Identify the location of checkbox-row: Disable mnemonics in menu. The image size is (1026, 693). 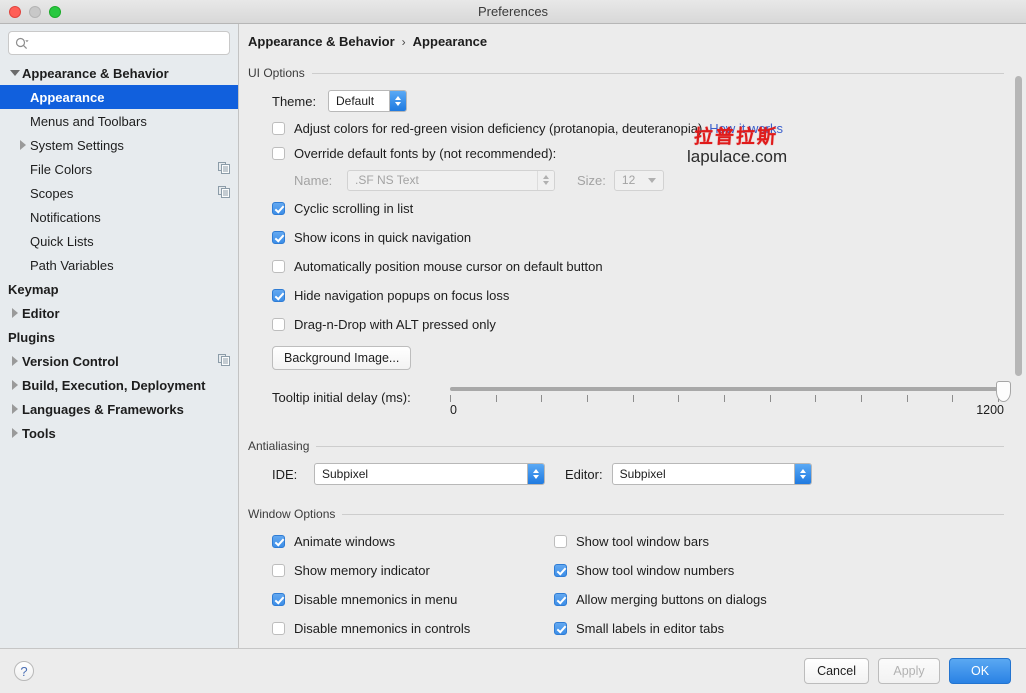
(413, 599).